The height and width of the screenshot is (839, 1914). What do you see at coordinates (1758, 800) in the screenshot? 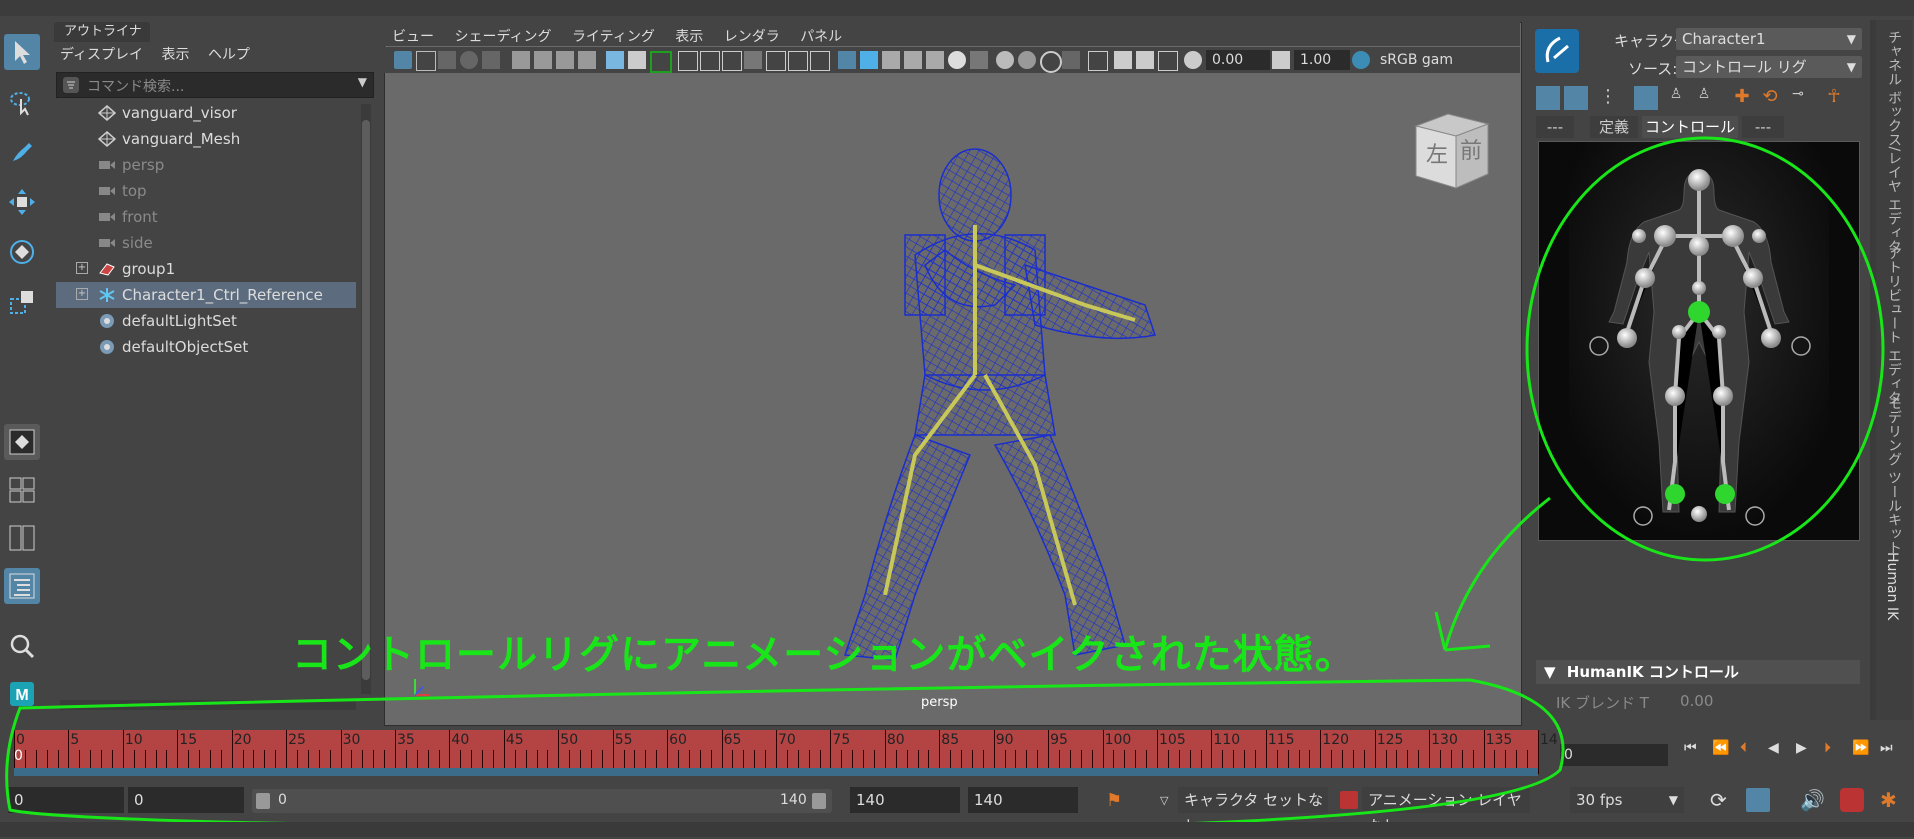
I see `auto-key-icon` at bounding box center [1758, 800].